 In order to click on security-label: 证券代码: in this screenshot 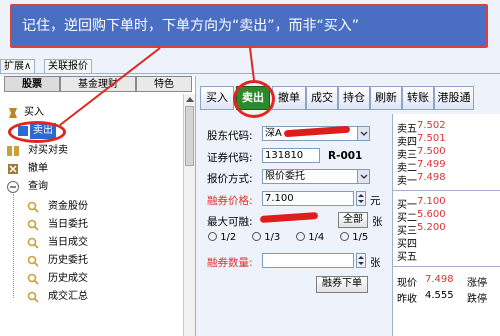, I will do `click(230, 158)`.